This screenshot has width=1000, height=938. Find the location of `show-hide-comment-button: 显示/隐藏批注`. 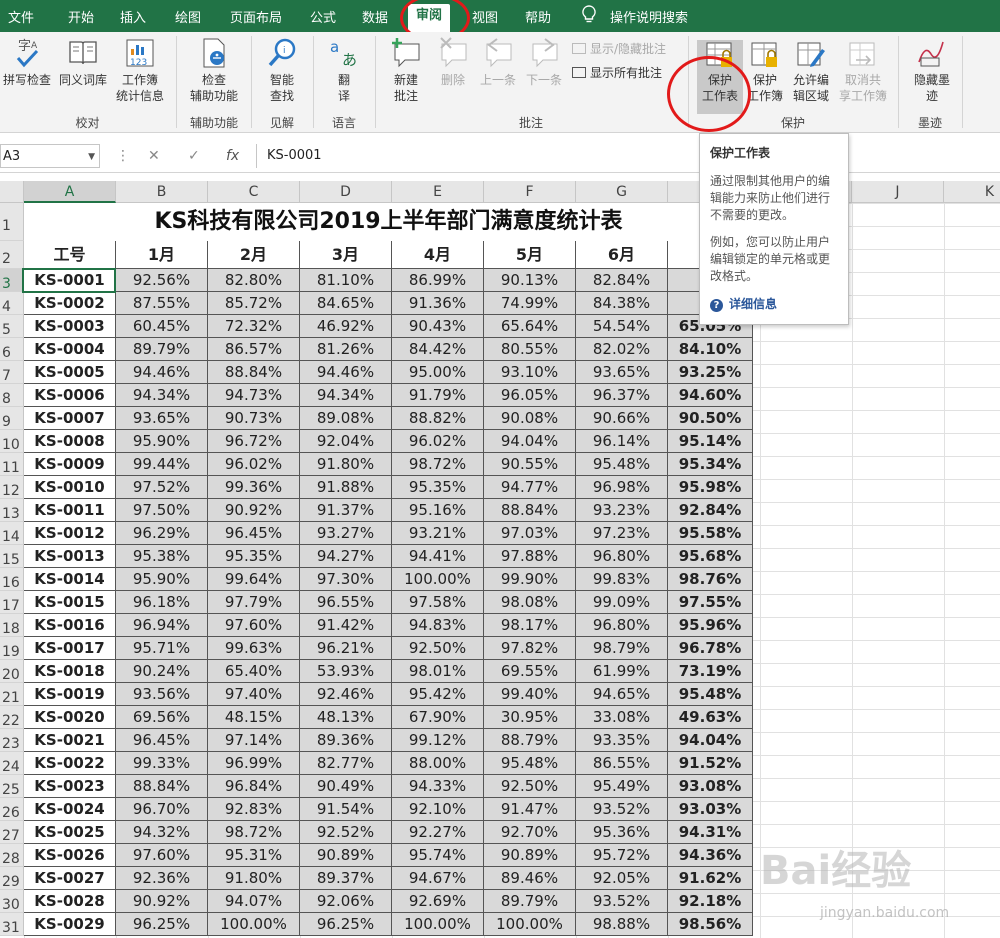

show-hide-comment-button: 显示/隐藏批注 is located at coordinates (619, 48).